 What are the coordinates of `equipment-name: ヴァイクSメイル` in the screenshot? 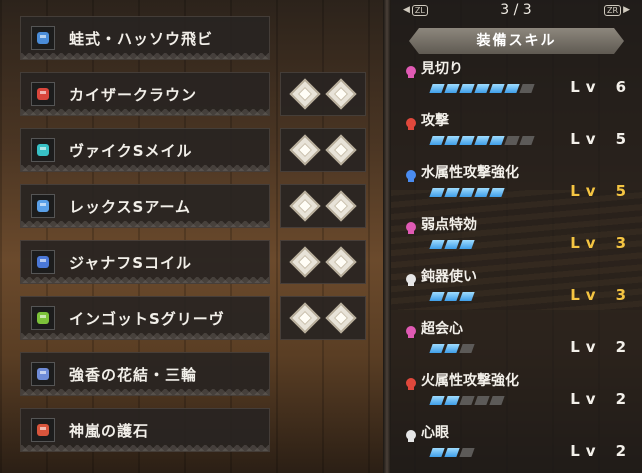 It's located at (131, 150).